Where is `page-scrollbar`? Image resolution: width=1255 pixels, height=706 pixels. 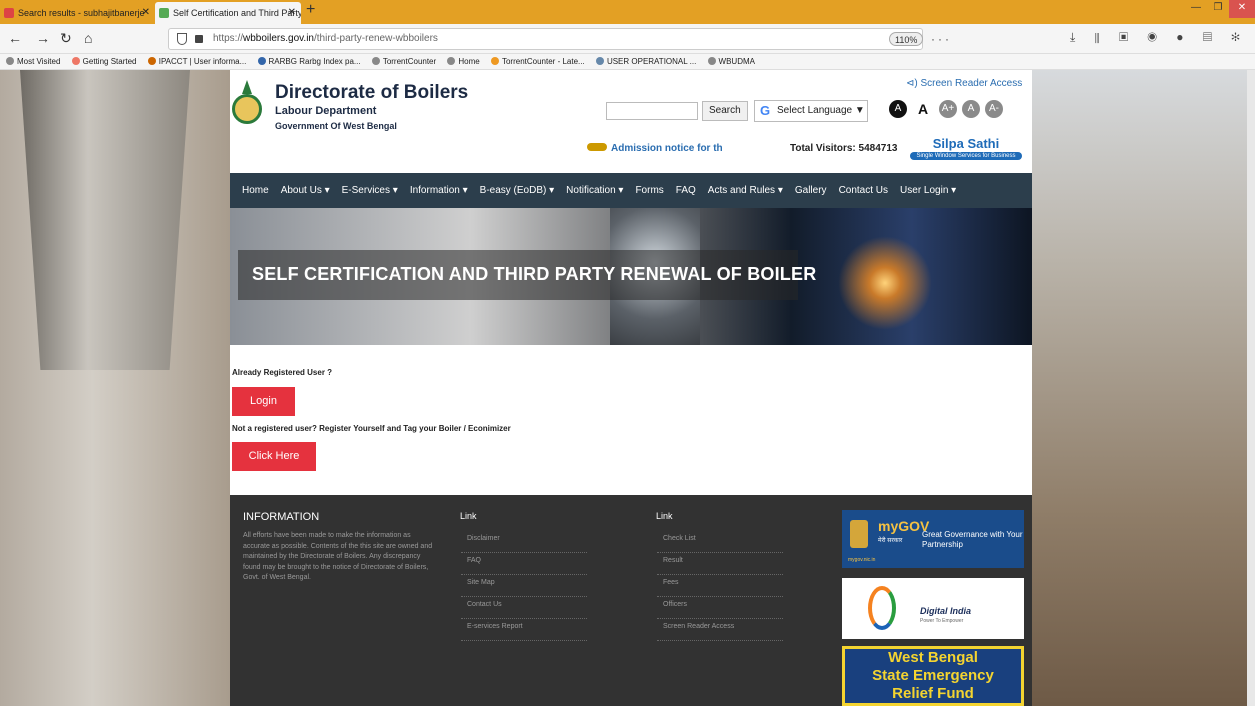 page-scrollbar is located at coordinates (1251, 388).